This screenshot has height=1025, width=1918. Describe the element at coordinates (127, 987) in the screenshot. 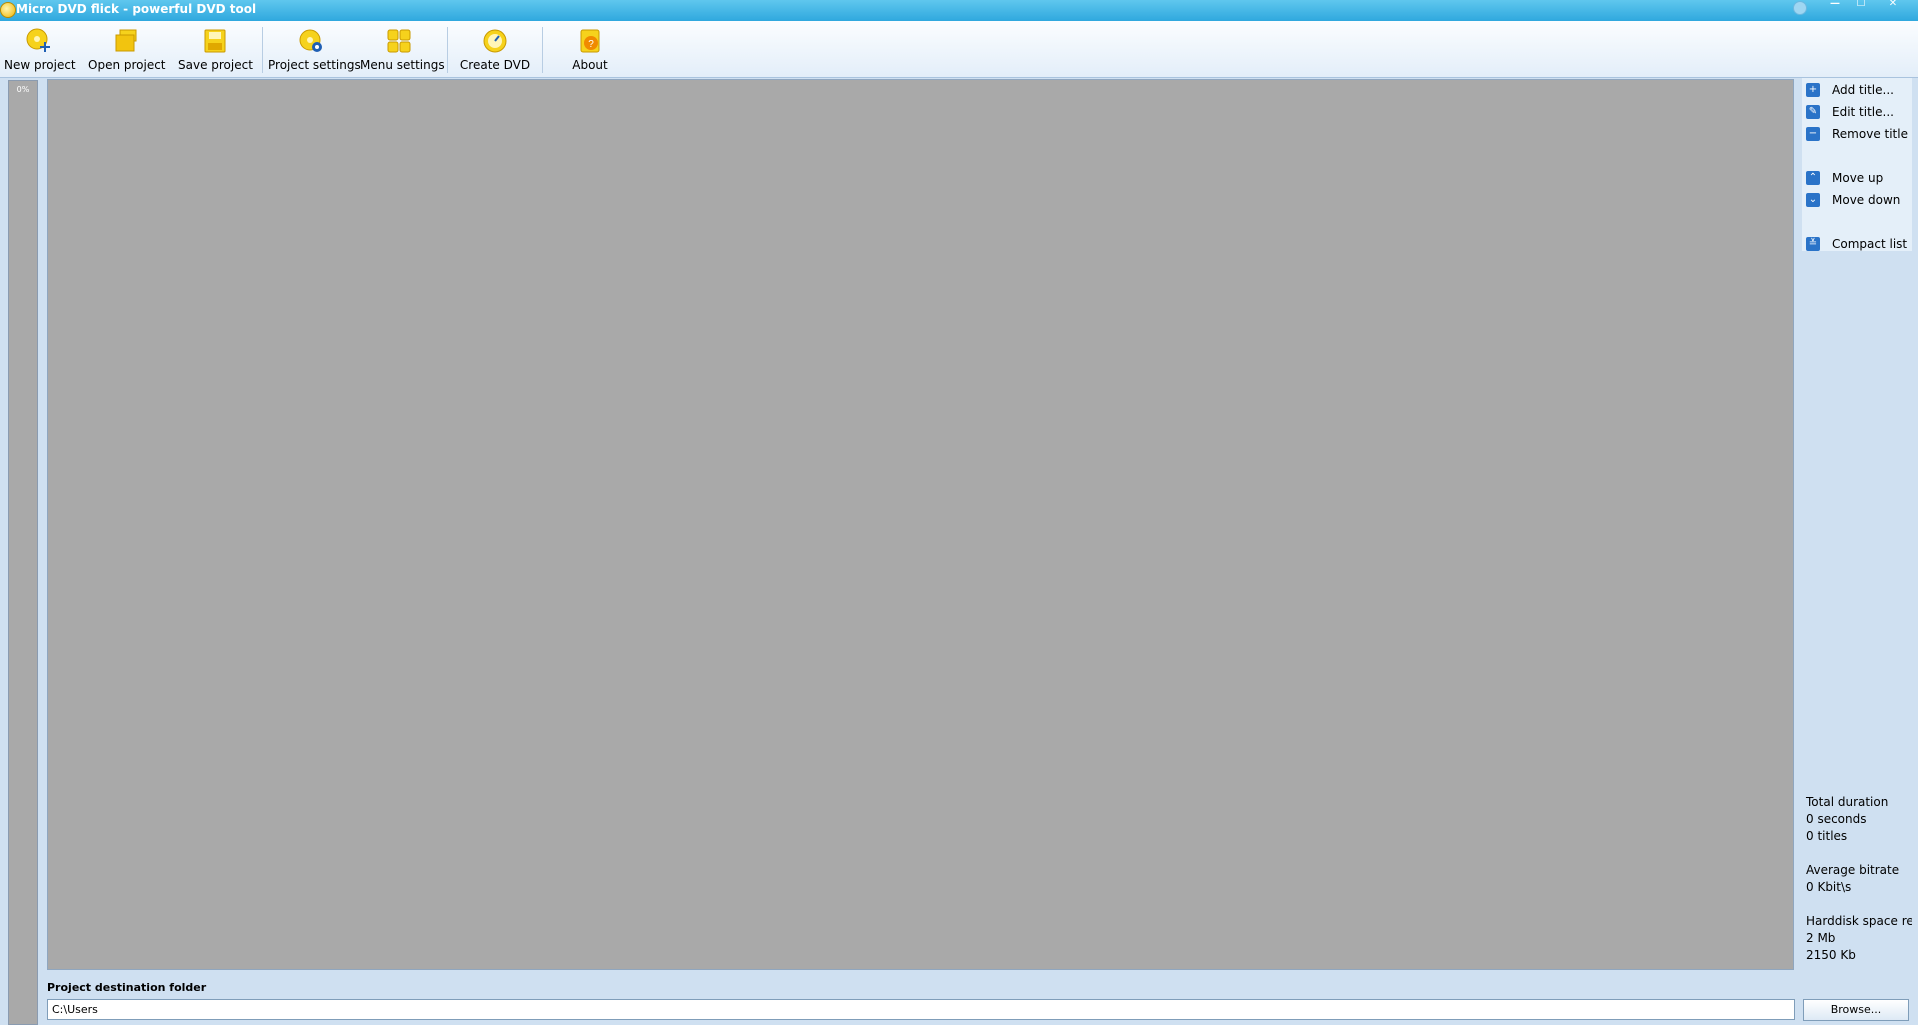

I see `destination-folder-label: Project destination folder` at that location.